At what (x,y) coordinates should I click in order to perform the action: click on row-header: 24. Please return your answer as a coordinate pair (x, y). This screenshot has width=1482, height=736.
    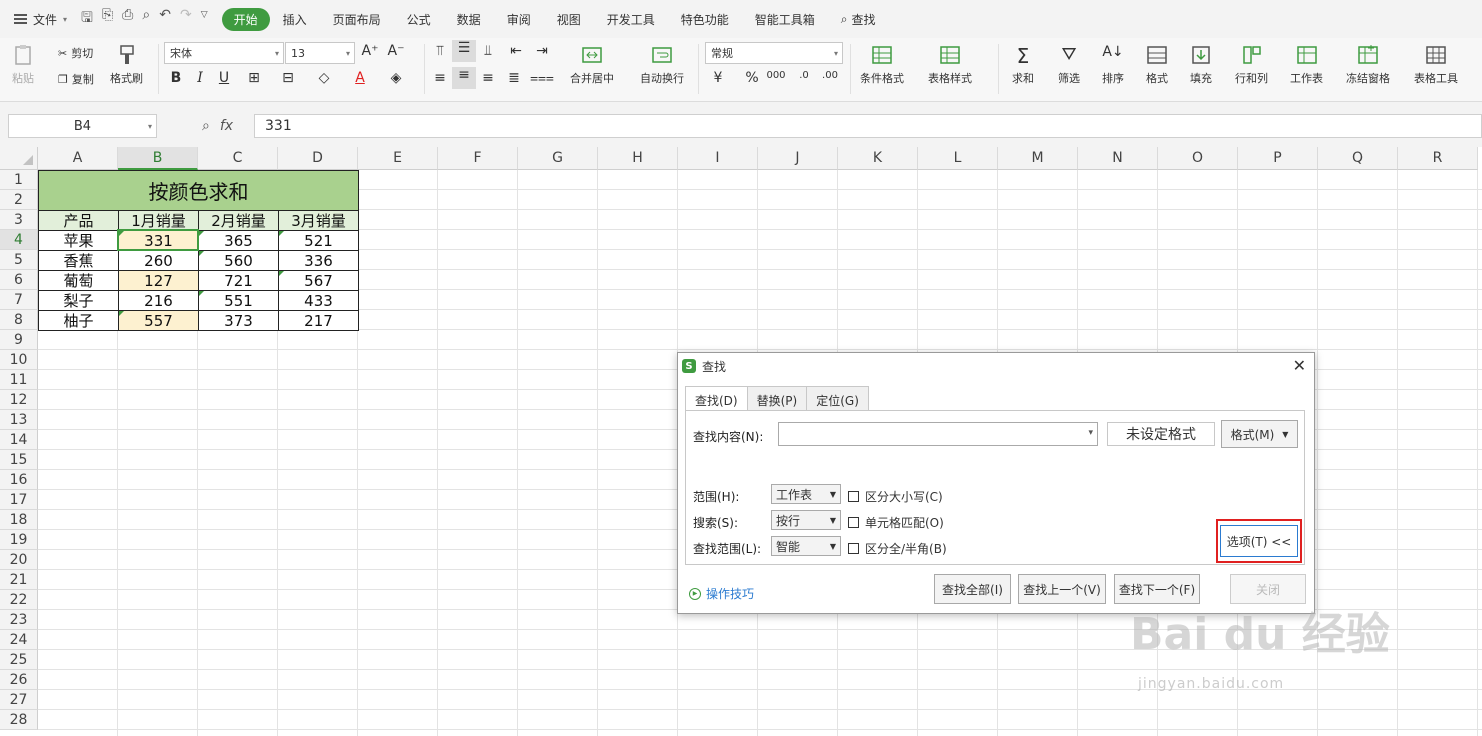
    Looking at the image, I should click on (19, 640).